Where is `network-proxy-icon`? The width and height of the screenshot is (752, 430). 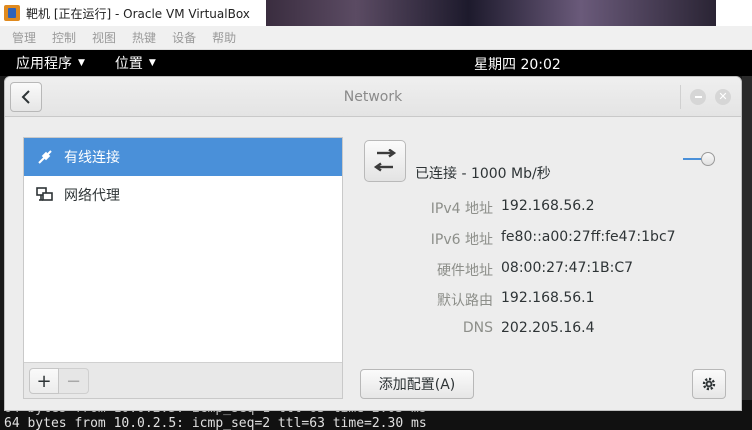 network-proxy-icon is located at coordinates (45, 195).